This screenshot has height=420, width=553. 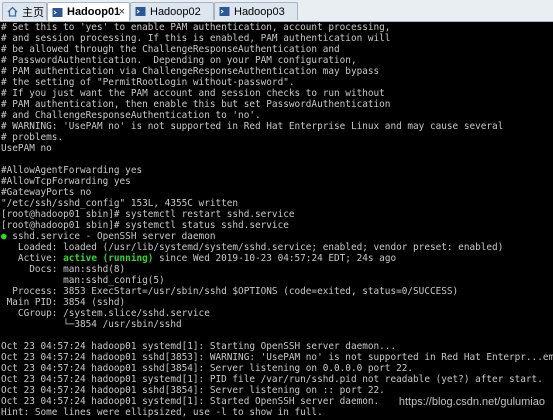 I want to click on service-title: sshd.service - OpenSSH server daemon, so click(x=111, y=236).